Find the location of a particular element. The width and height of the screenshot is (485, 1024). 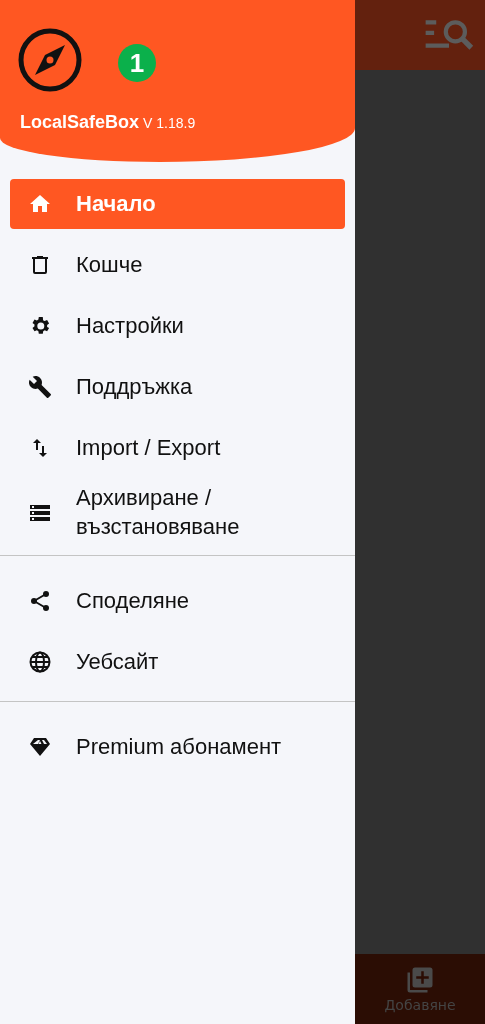

menu-item: Поддръжка is located at coordinates (177, 387).